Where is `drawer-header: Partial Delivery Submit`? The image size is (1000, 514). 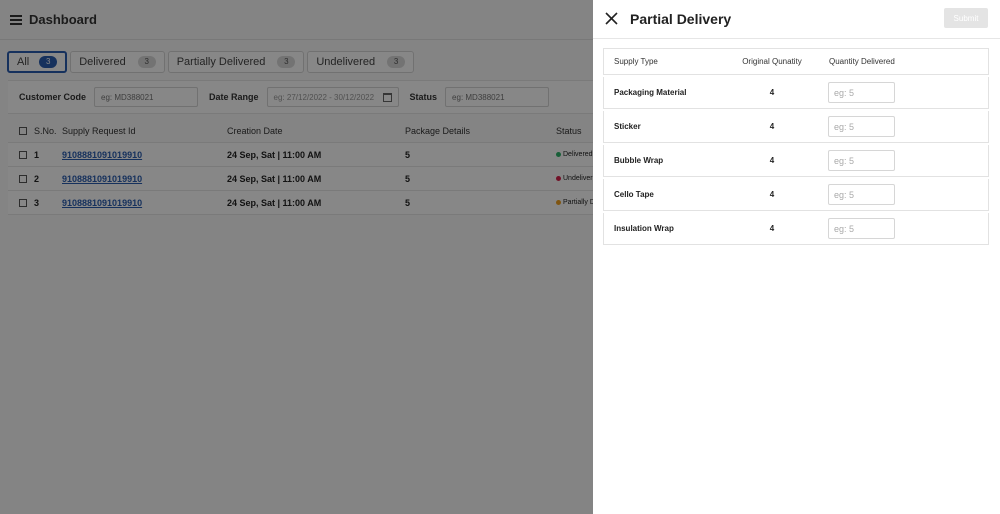 drawer-header: Partial Delivery Submit is located at coordinates (796, 19).